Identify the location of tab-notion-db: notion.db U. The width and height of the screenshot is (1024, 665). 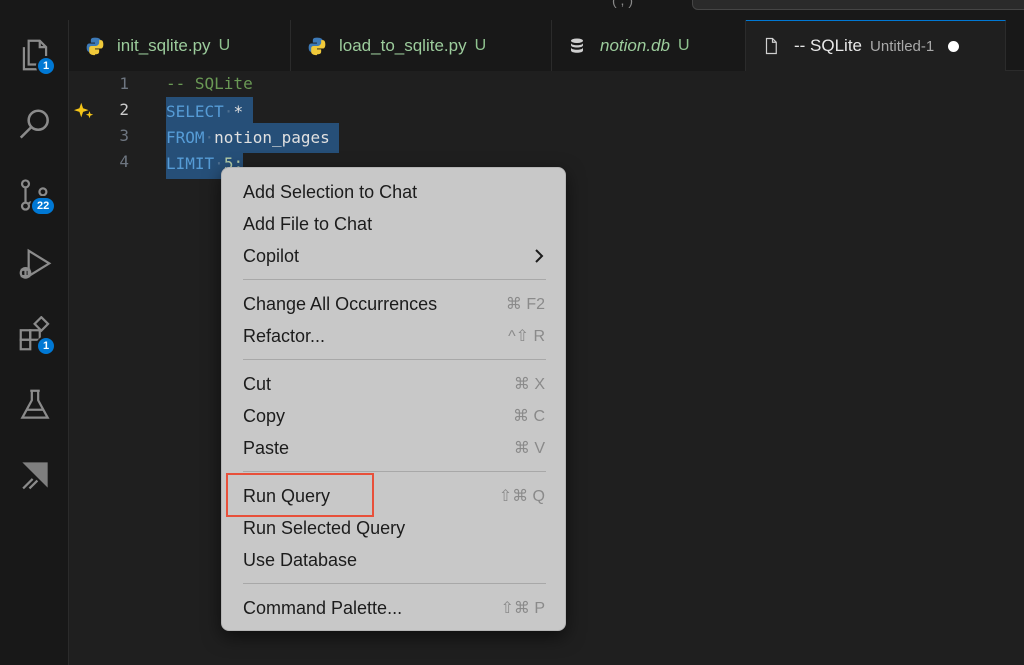
(649, 45).